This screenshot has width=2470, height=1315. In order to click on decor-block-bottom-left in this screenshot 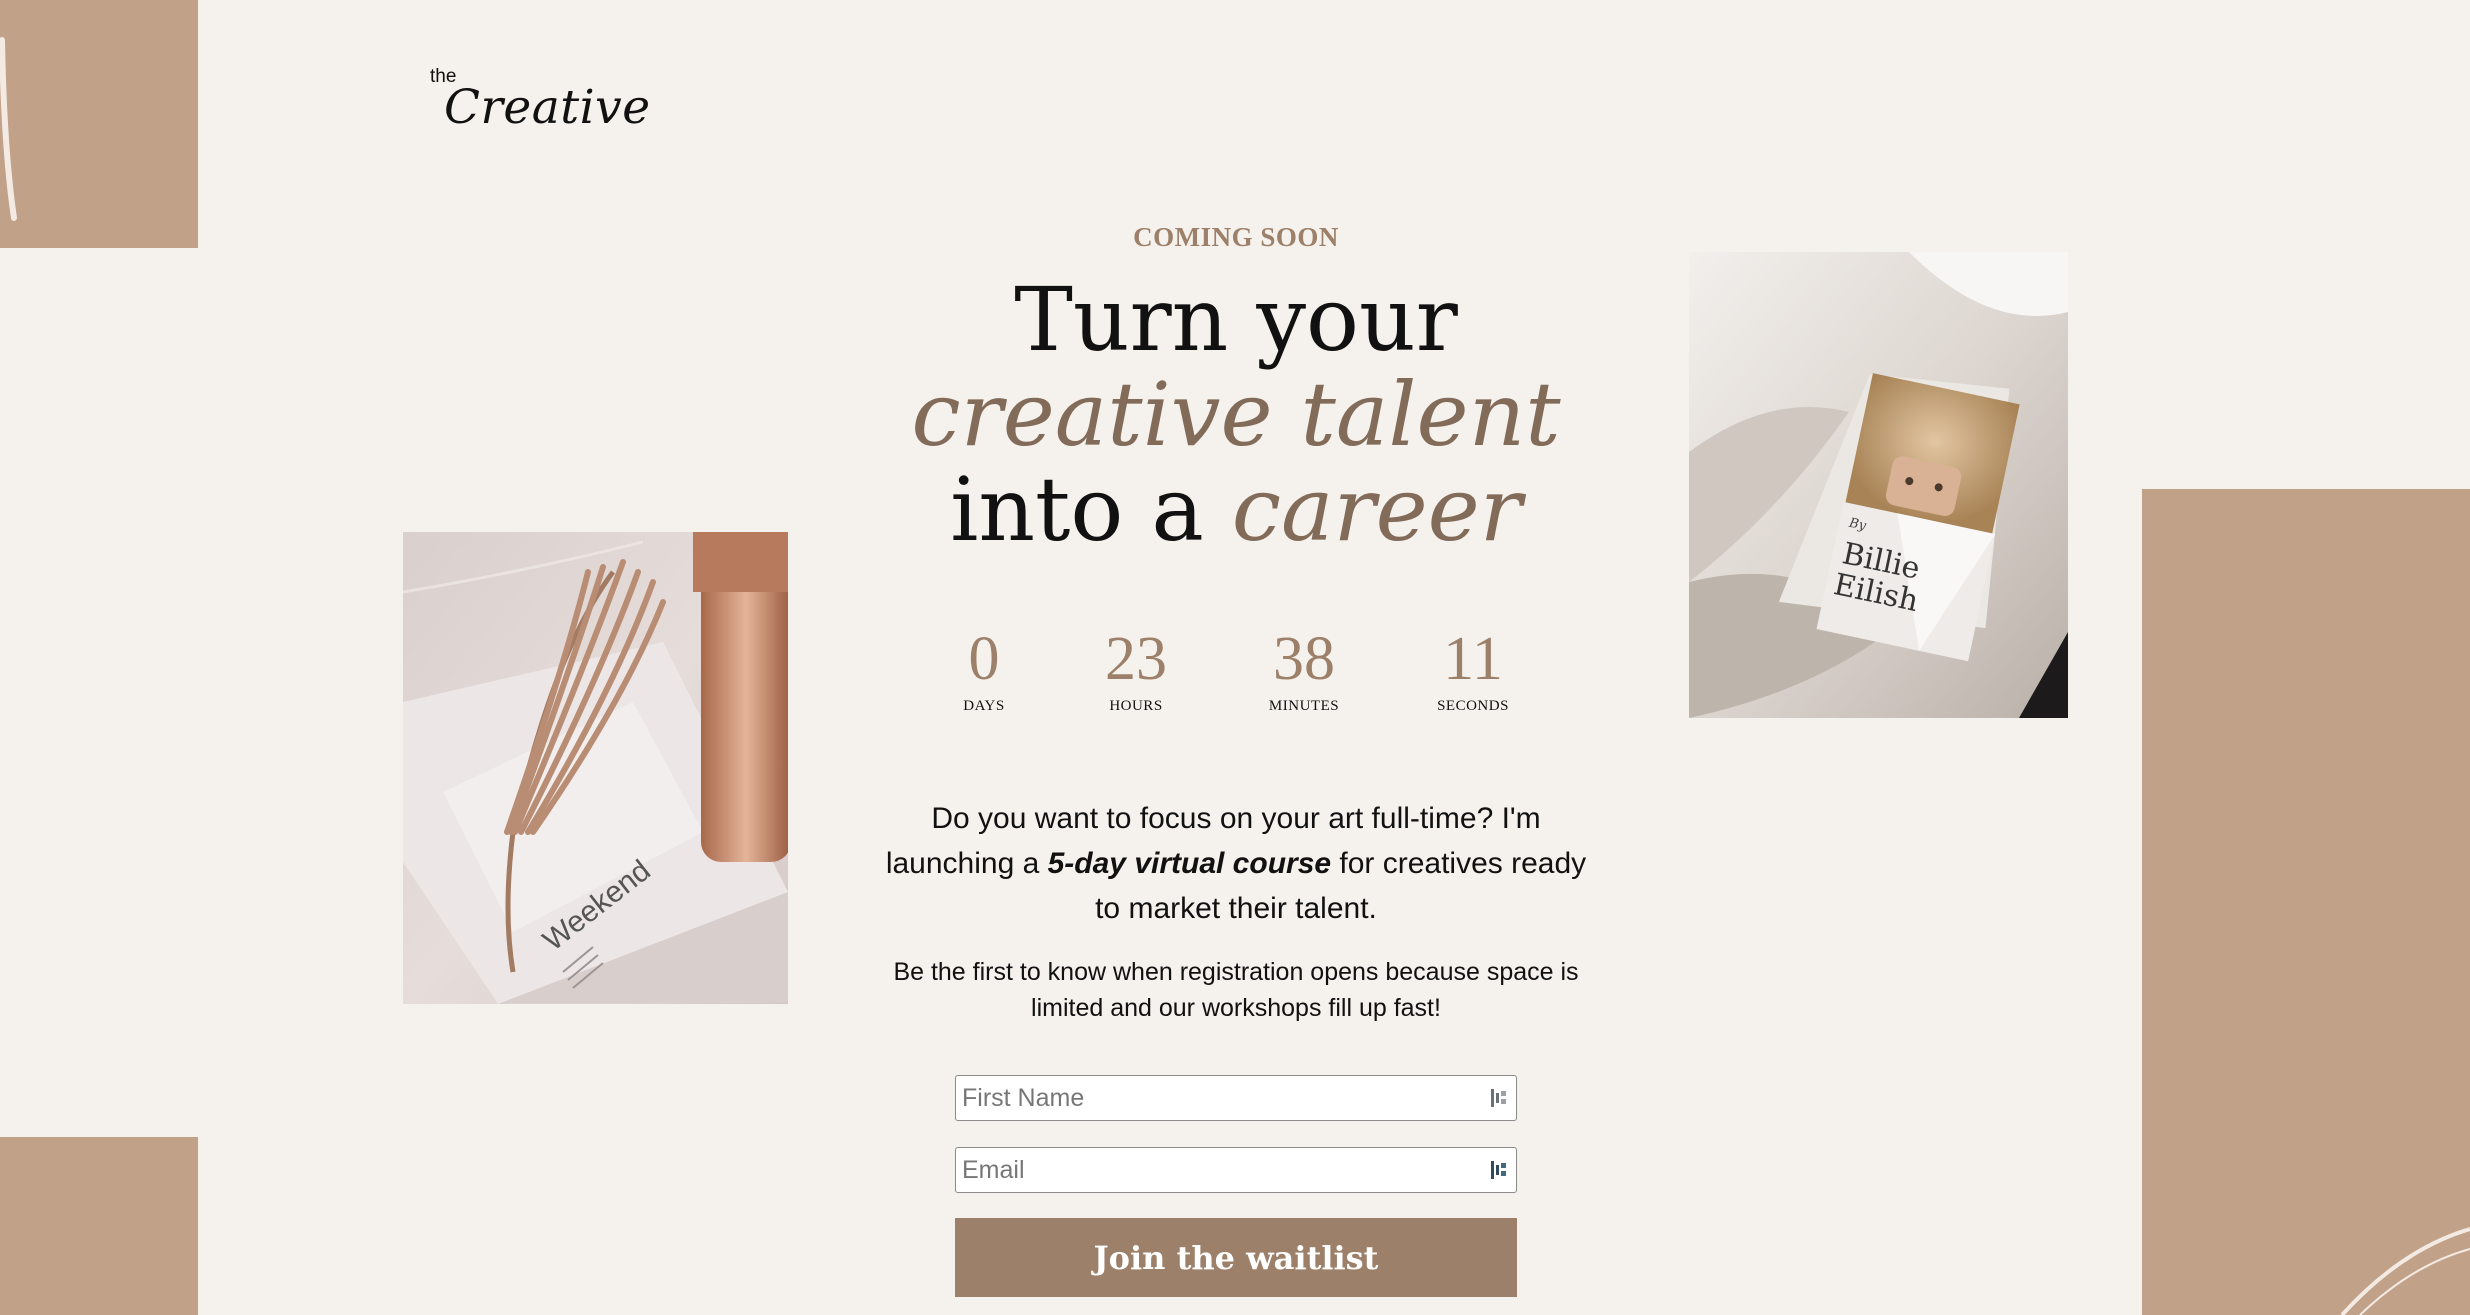, I will do `click(99, 1226)`.